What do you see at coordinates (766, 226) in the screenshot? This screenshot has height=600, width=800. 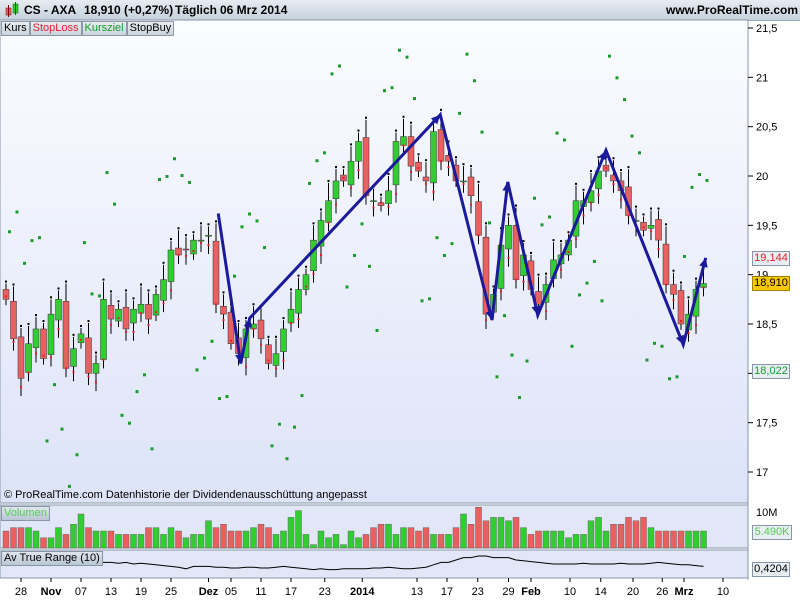 I see `y-tick-label: 19,5` at bounding box center [766, 226].